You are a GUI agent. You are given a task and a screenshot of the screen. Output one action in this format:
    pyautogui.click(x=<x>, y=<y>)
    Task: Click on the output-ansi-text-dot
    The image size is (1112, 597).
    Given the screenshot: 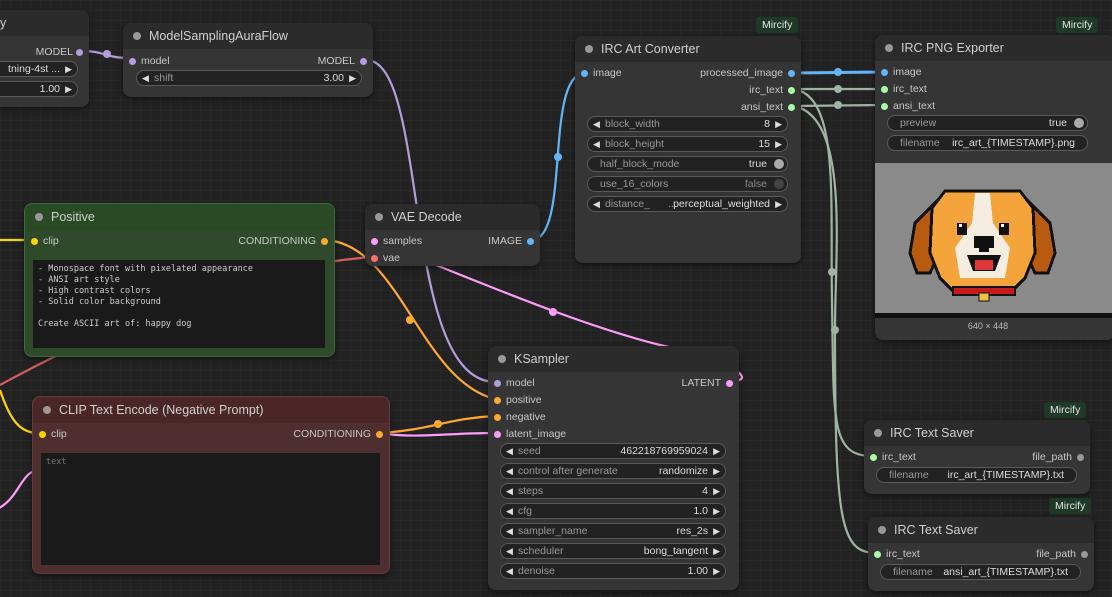 What is the action you would take?
    pyautogui.click(x=791, y=107)
    